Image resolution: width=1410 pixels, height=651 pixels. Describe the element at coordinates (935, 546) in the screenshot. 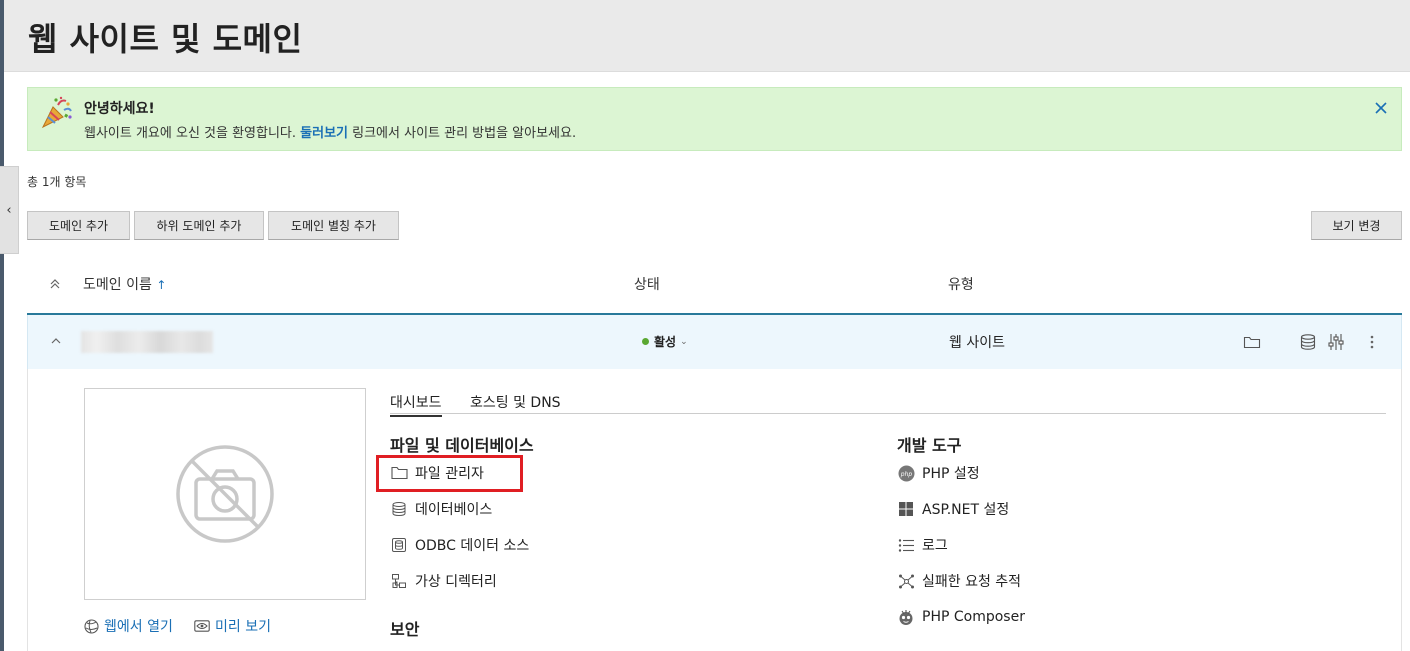

I see `logs-label: 로그` at that location.